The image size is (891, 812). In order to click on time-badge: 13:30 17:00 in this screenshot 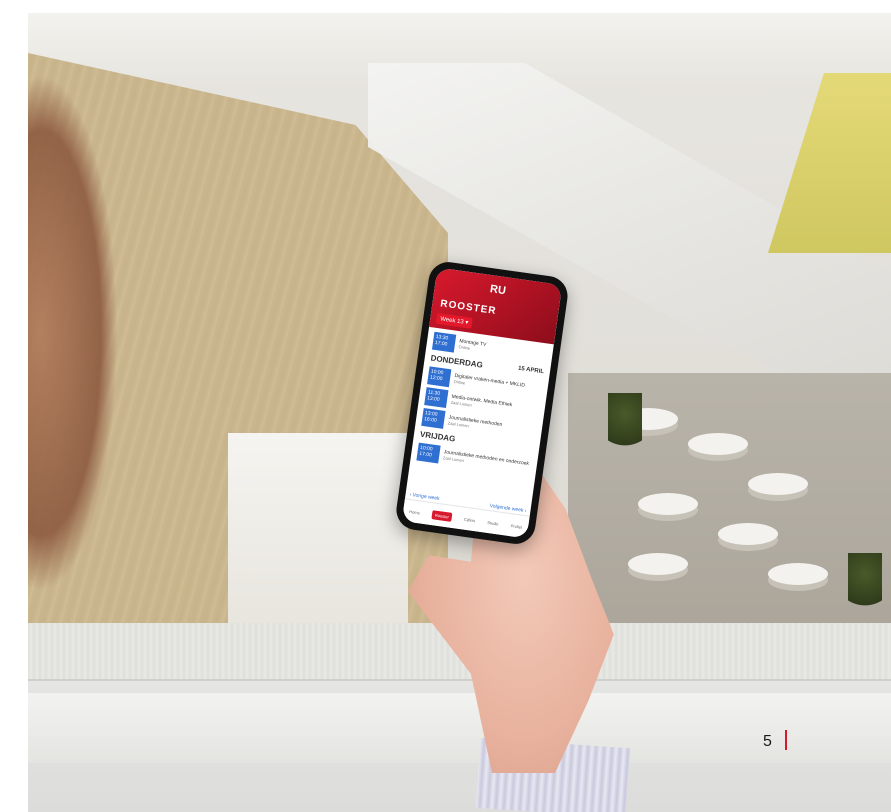, I will do `click(444, 342)`.